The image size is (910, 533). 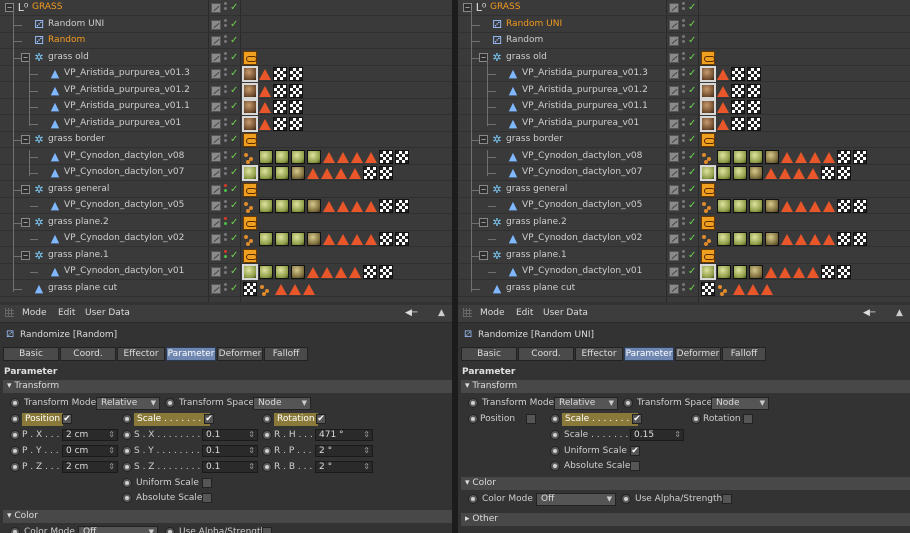 What do you see at coordinates (90, 467) in the screenshot?
I see `pz-field: 2 cm` at bounding box center [90, 467].